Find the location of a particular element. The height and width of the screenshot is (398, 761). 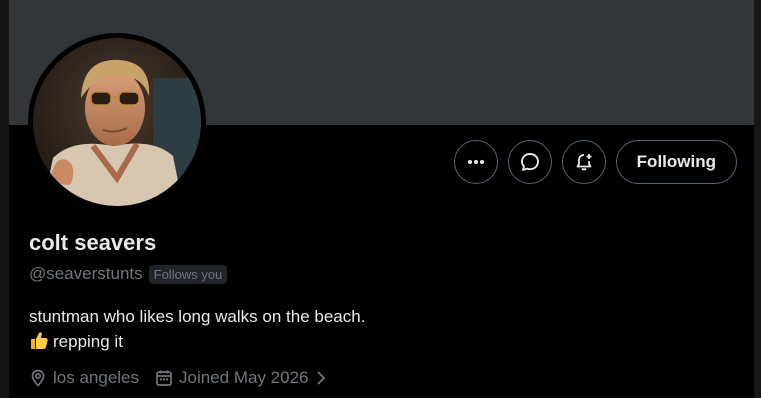

bell-plus-icon is located at coordinates (584, 162).